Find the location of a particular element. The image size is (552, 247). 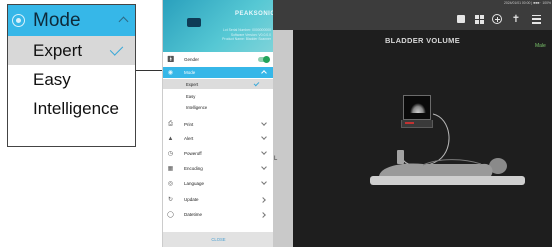

globe-icon: ◎ is located at coordinates (170, 184).